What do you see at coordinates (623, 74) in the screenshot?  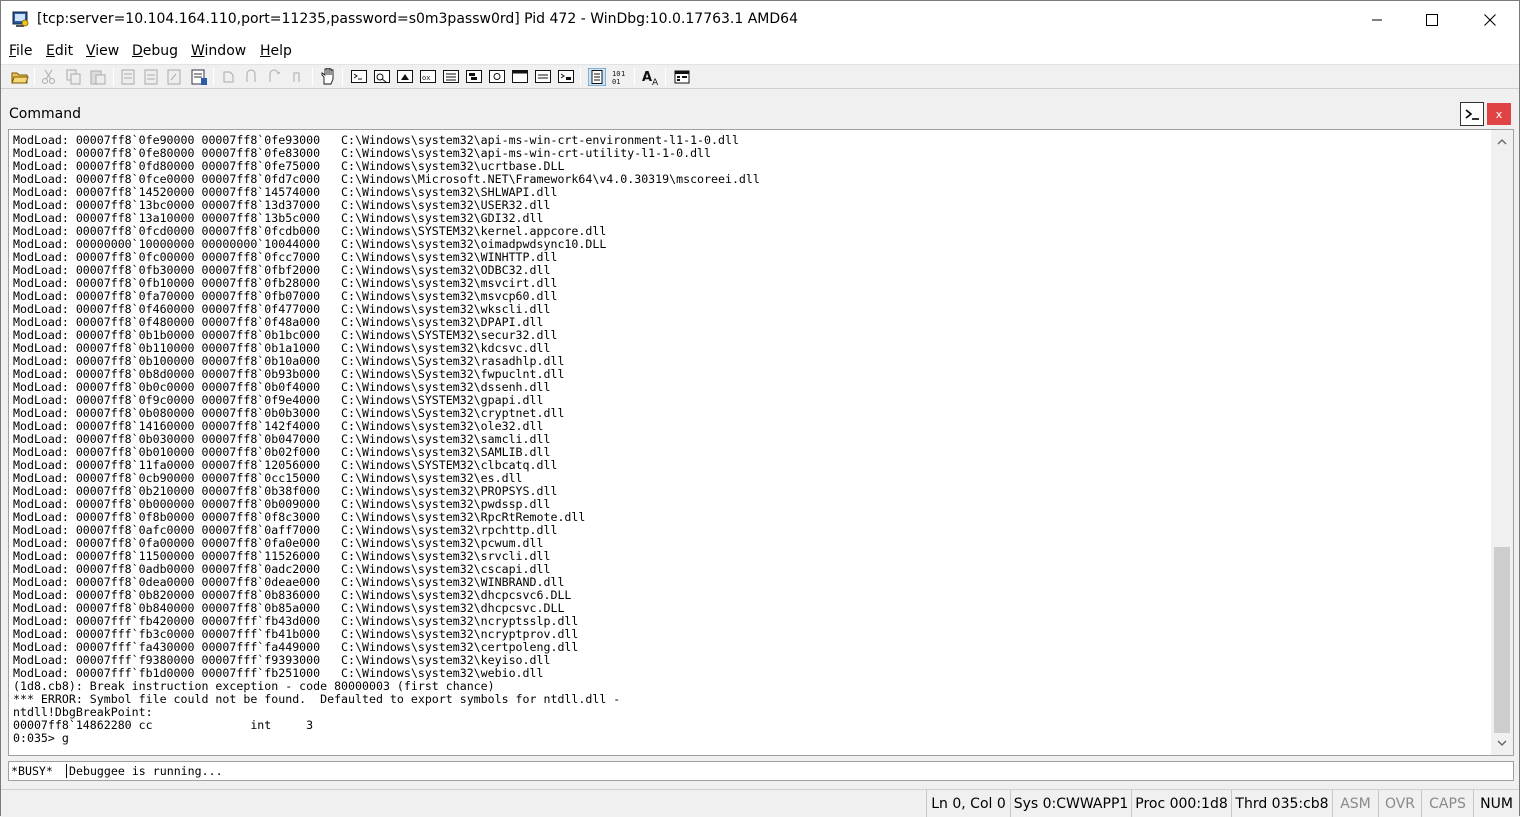 I see `svg-text: 1` at bounding box center [623, 74].